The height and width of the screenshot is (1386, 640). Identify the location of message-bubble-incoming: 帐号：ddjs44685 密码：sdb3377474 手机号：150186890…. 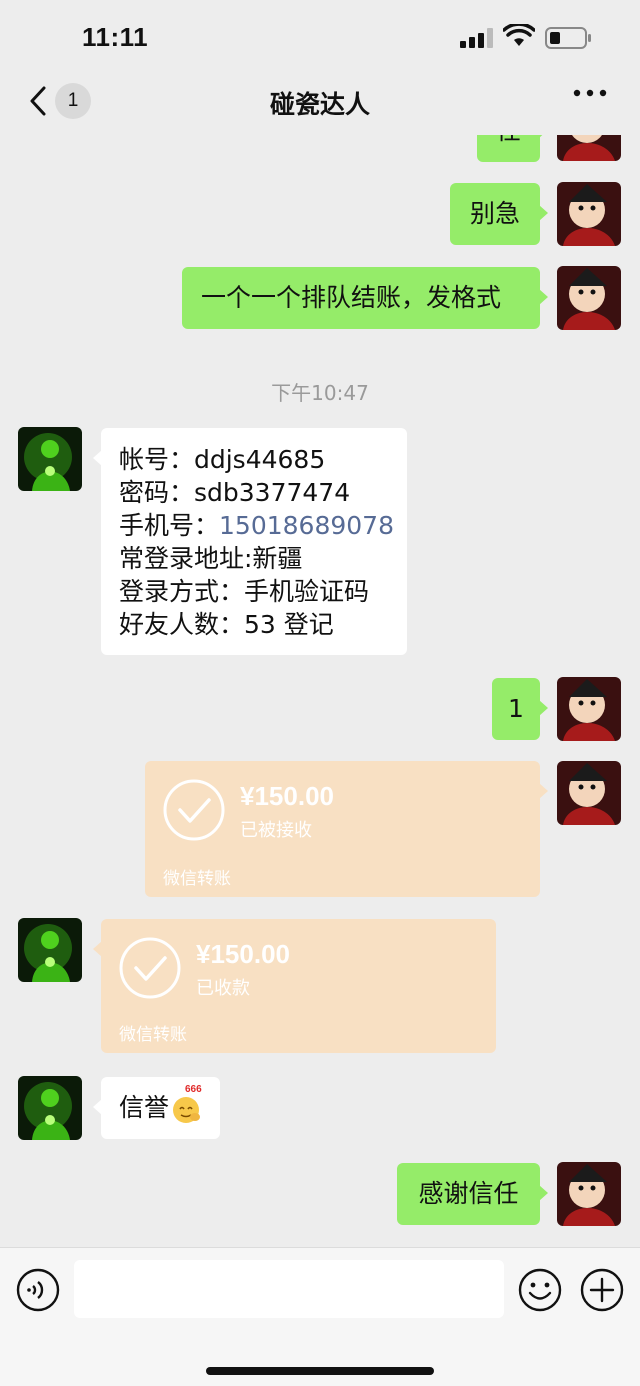
(250, 541).